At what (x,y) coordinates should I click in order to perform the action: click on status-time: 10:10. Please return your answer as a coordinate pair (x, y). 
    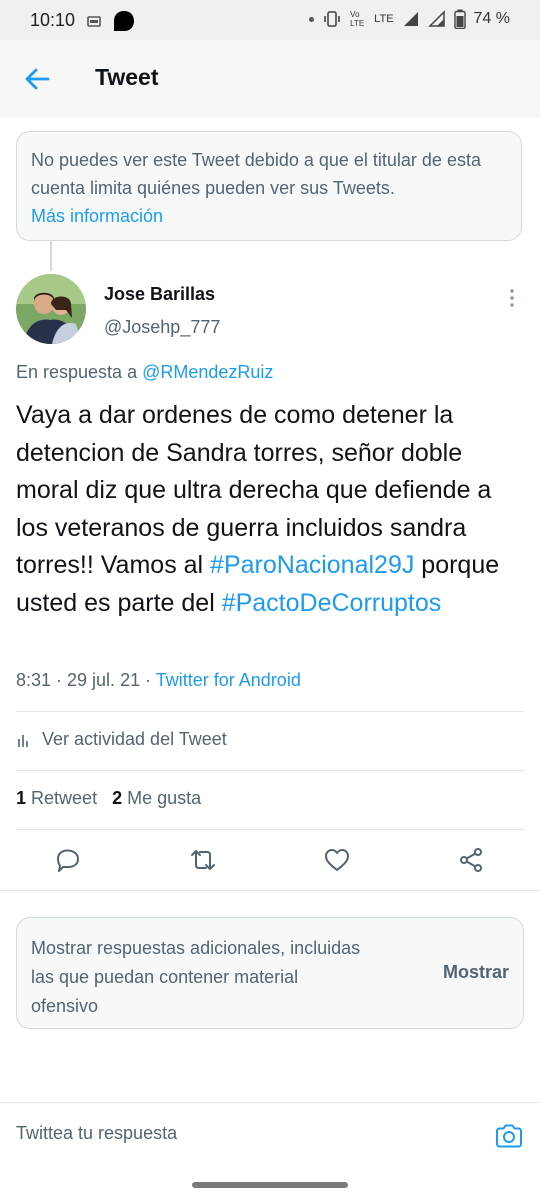
    Looking at the image, I should click on (53, 20).